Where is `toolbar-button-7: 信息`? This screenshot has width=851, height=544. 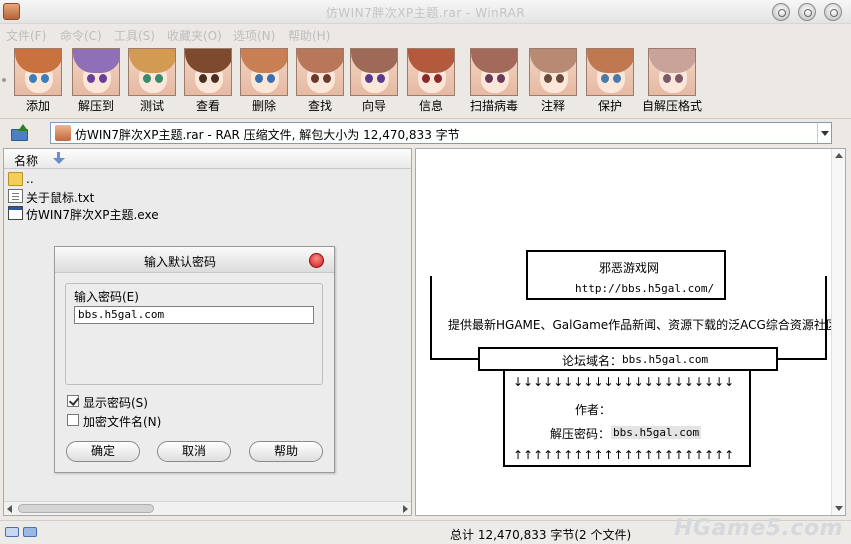 toolbar-button-7: 信息 is located at coordinates (431, 81).